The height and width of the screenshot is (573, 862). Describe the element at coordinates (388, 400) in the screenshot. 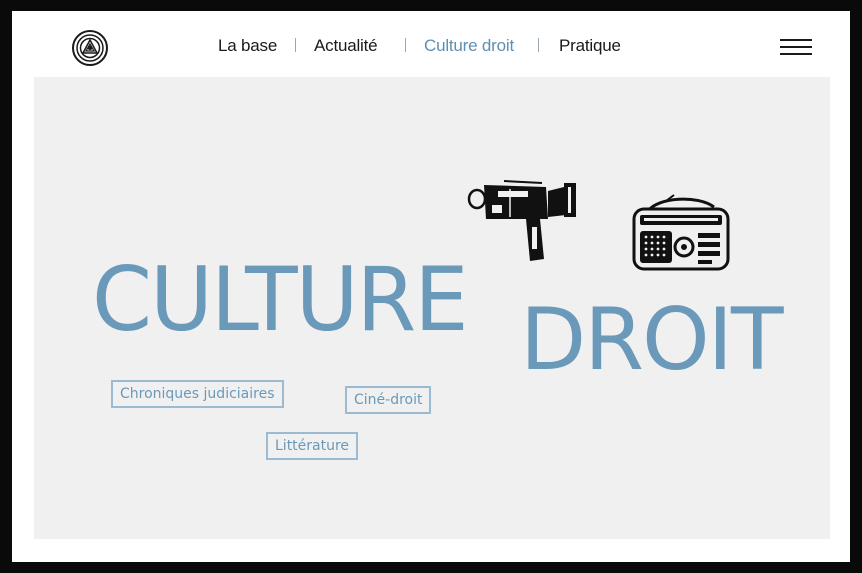

I see `tag-cine-droit: Ciné-droit` at that location.